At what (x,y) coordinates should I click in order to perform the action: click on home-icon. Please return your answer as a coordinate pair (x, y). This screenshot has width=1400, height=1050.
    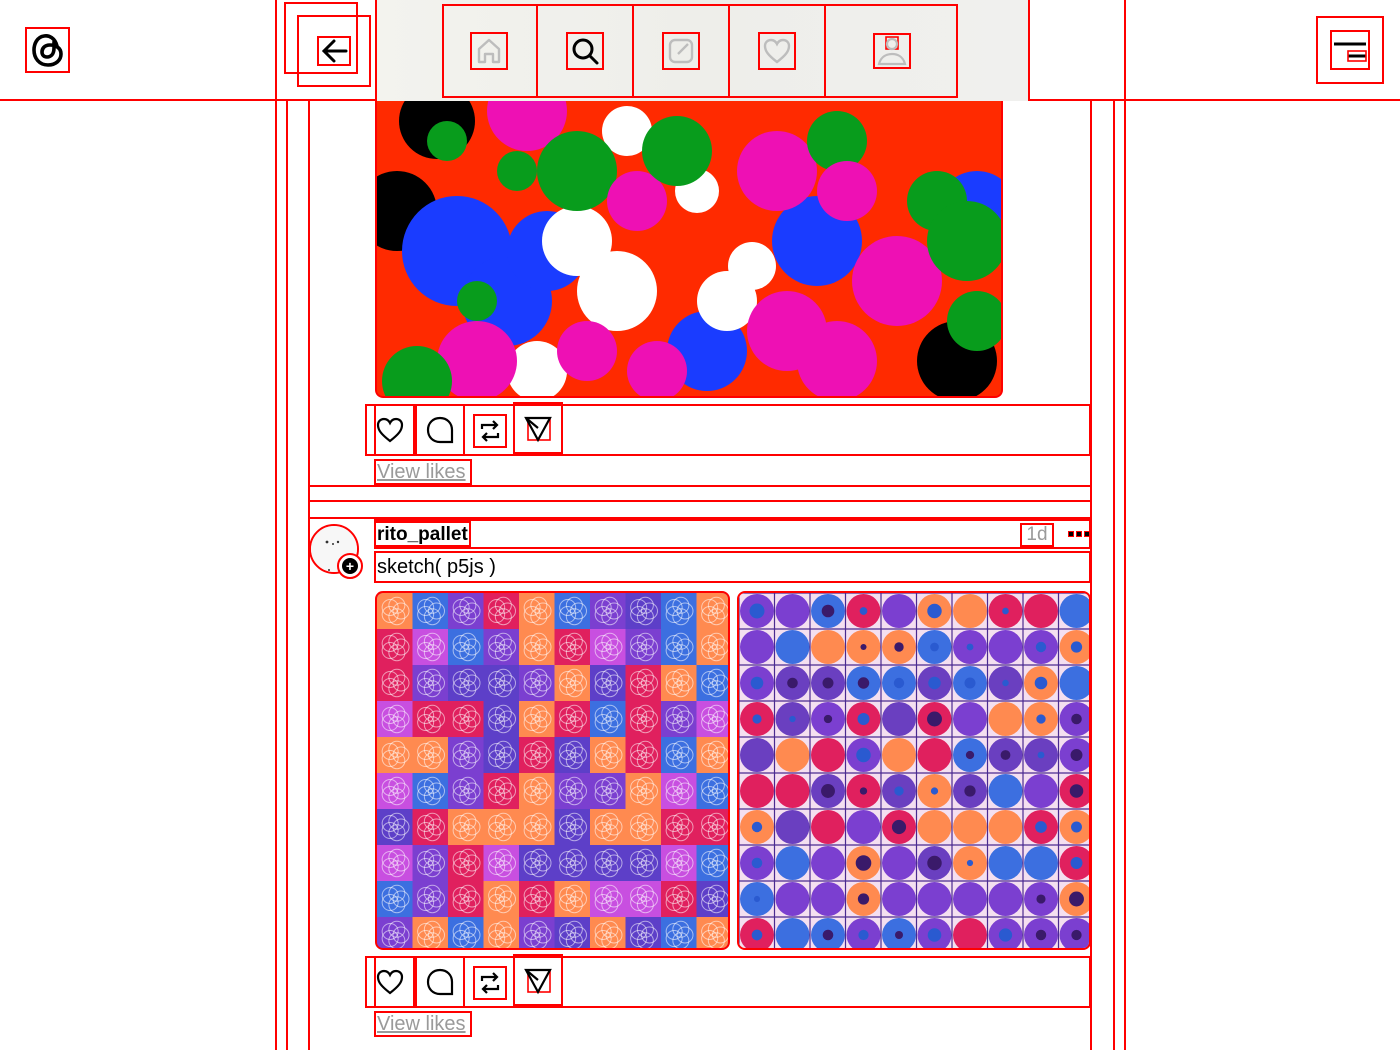
    Looking at the image, I should click on (489, 51).